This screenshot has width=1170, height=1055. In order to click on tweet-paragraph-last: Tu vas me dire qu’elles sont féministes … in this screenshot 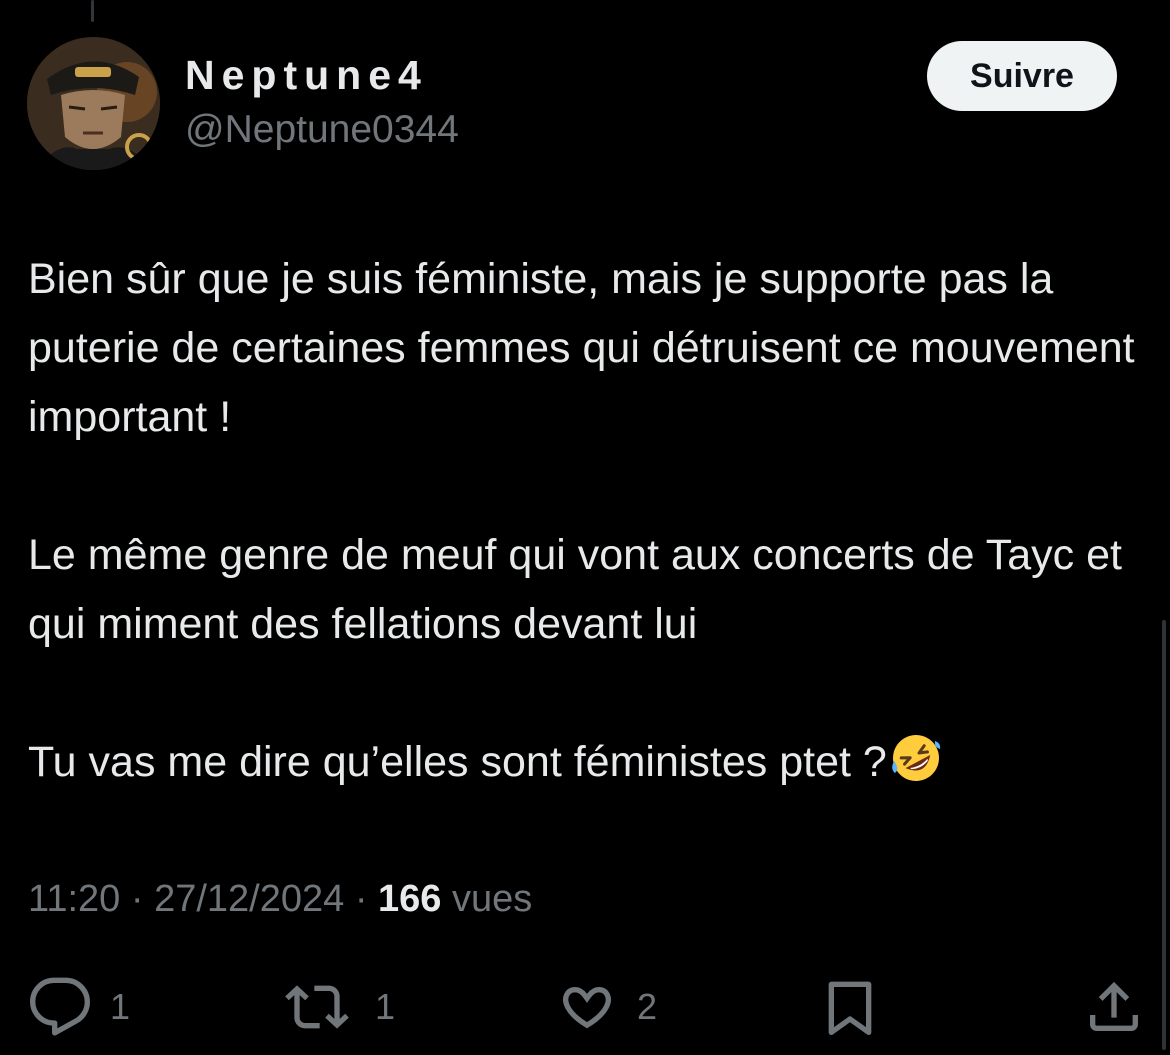, I will do `click(590, 762)`.